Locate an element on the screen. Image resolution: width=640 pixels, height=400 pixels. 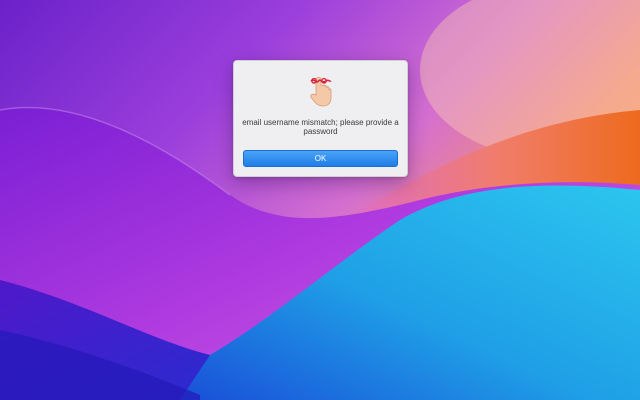
ok-button: OK is located at coordinates (320, 158).